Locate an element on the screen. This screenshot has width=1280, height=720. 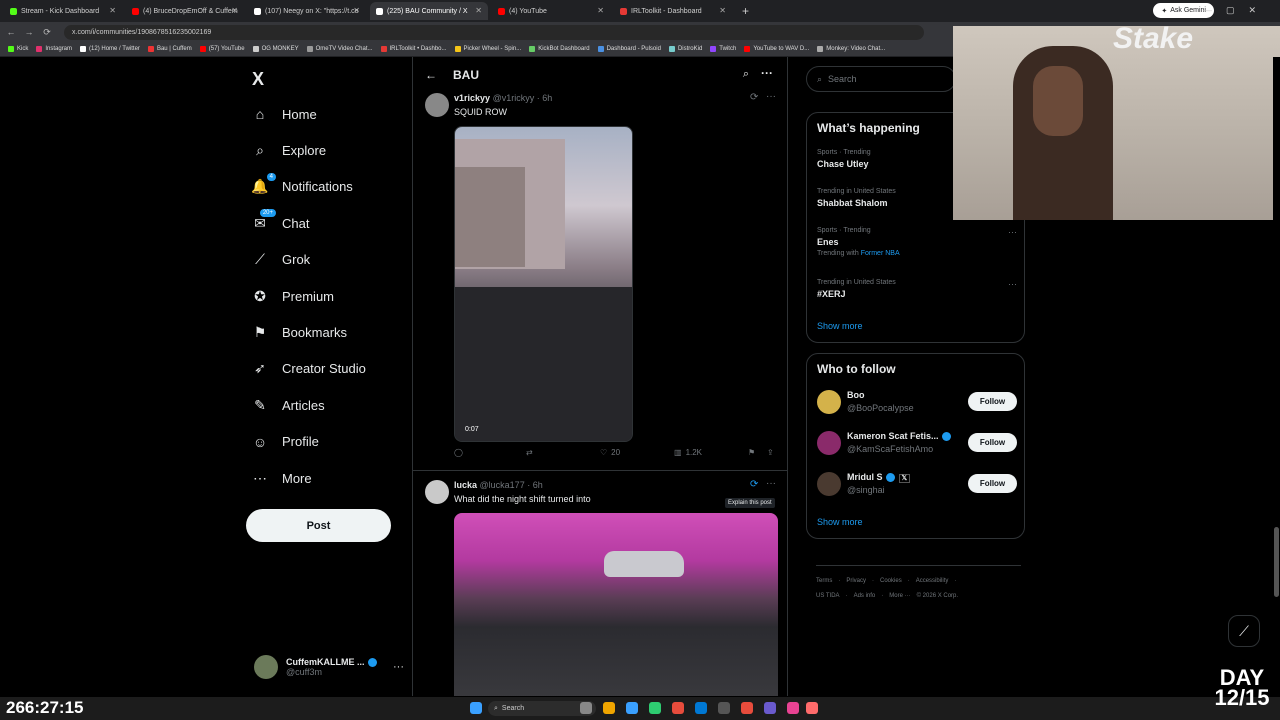
footer-link: © 2026 X Corp. is located at coordinates (937, 596).